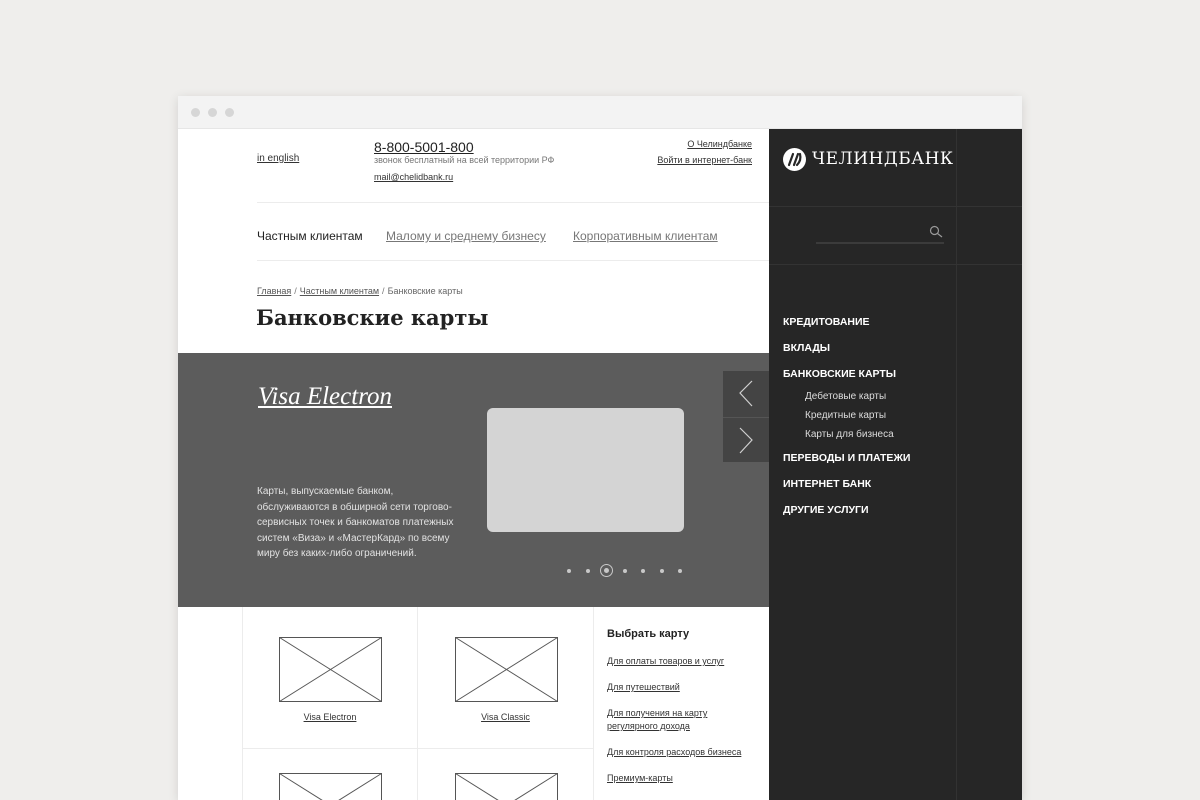  What do you see at coordinates (870, 418) in the screenshot?
I see `submenu-item-credit-cards: Кредитные карты` at bounding box center [870, 418].